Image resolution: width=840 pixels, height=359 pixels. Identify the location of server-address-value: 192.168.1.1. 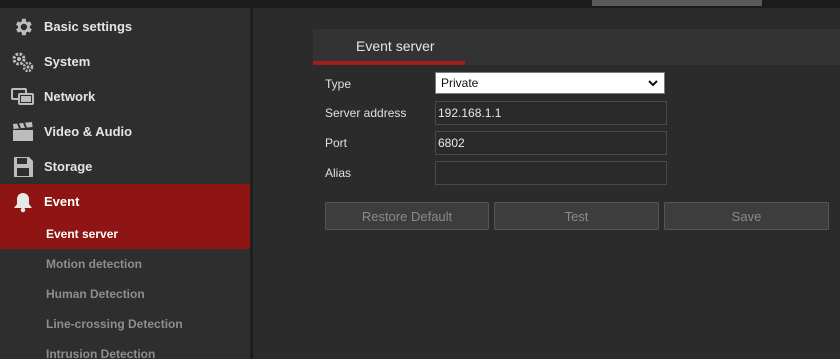
(470, 113).